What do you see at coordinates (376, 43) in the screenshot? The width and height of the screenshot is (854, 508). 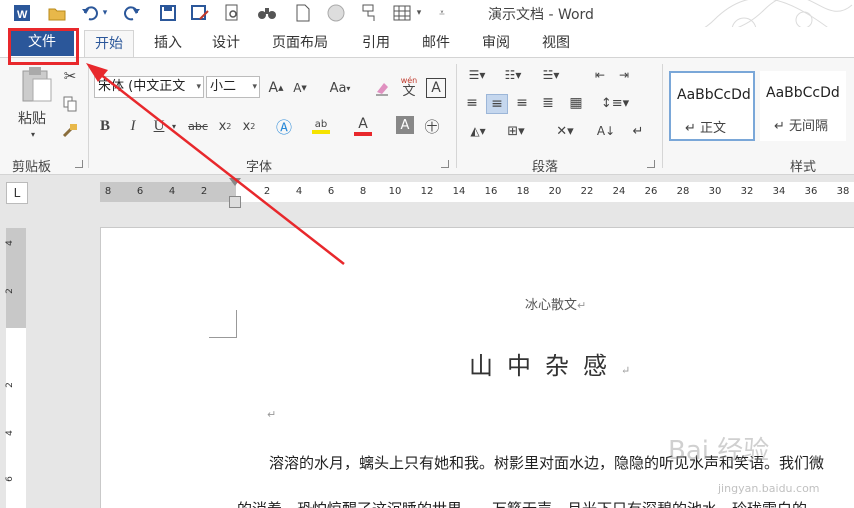 I see `tab-references: 引用` at bounding box center [376, 43].